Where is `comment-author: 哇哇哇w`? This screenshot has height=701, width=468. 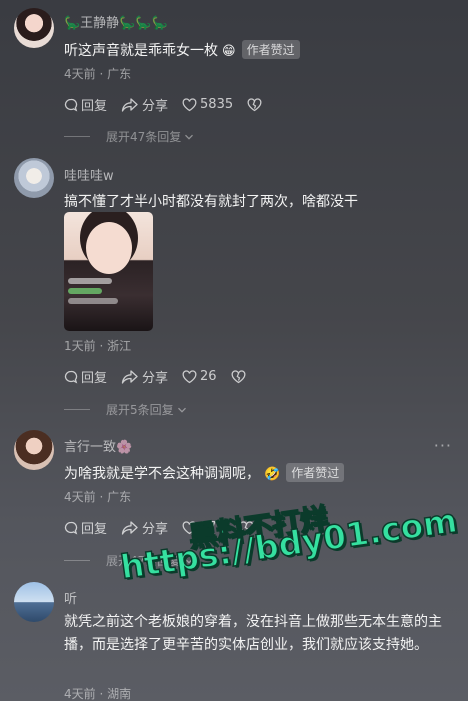 comment-author: 哇哇哇w is located at coordinates (89, 174).